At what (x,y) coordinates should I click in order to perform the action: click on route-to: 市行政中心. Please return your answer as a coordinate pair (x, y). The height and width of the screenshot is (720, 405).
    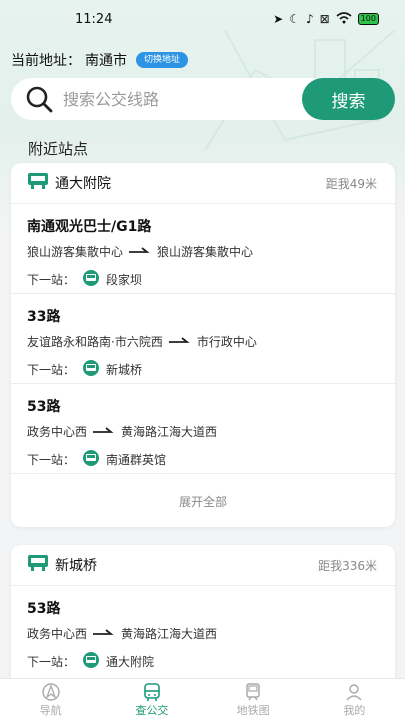
    Looking at the image, I should click on (226, 341).